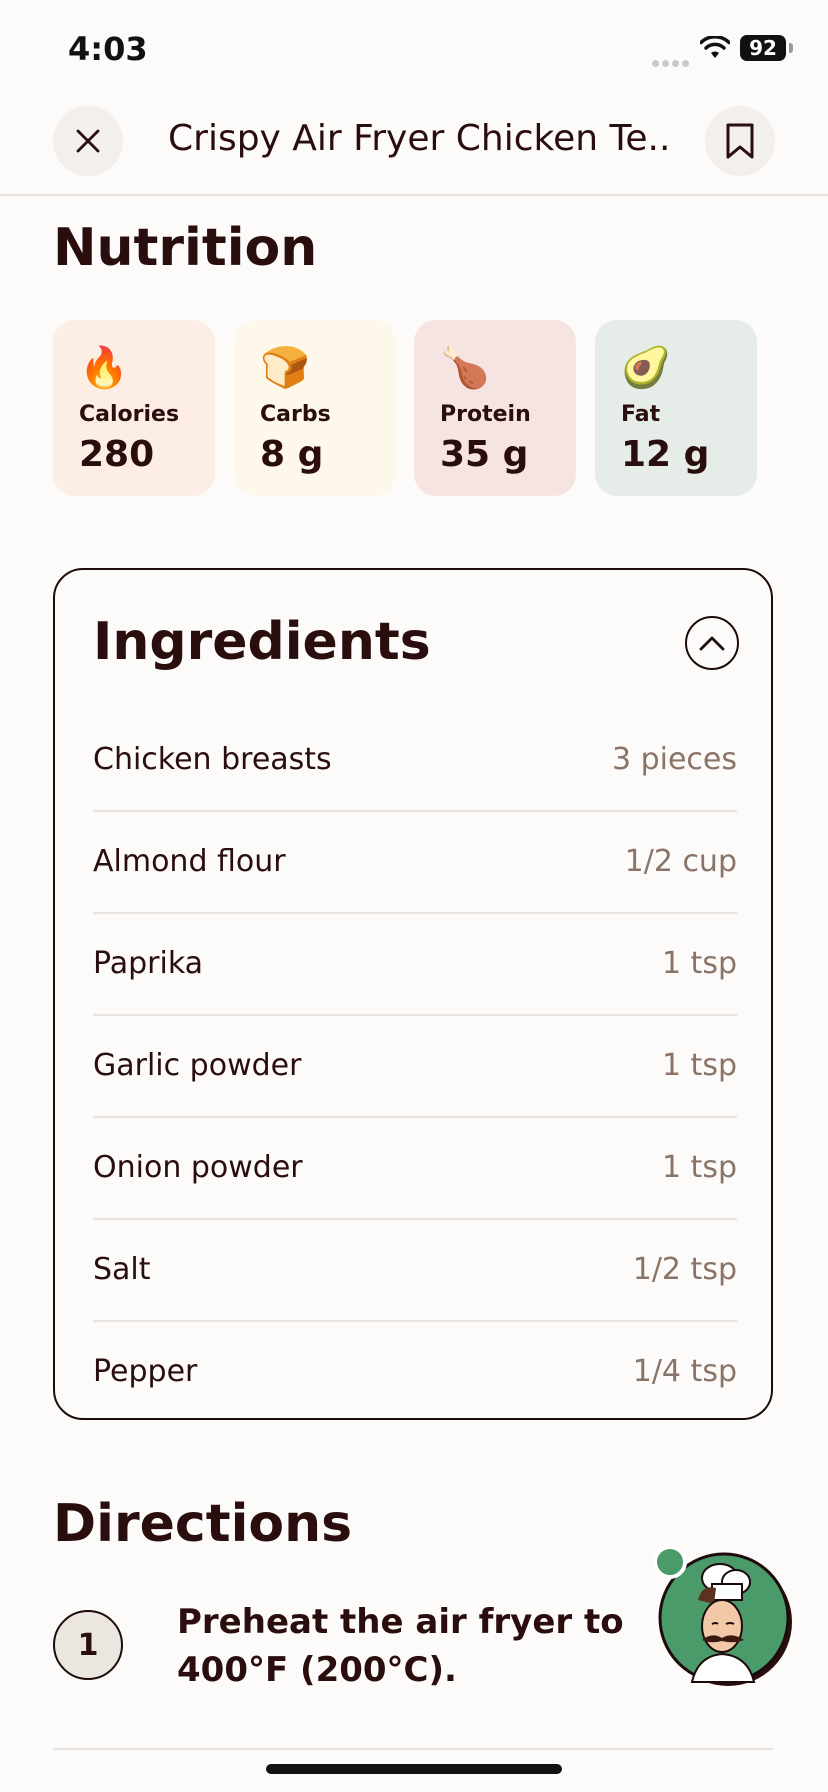 The image size is (828, 1792). What do you see at coordinates (415, 1372) in the screenshot?
I see `ingredient-row: Pepper 1/4 tsp` at bounding box center [415, 1372].